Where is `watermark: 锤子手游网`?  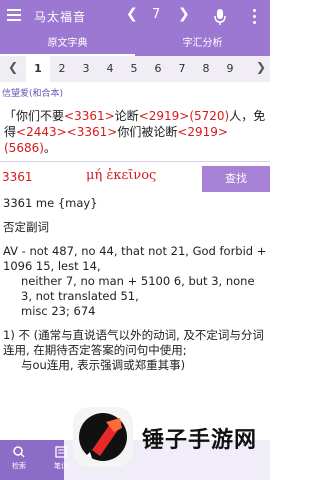 watermark: 锤子手游网 is located at coordinates (167, 437).